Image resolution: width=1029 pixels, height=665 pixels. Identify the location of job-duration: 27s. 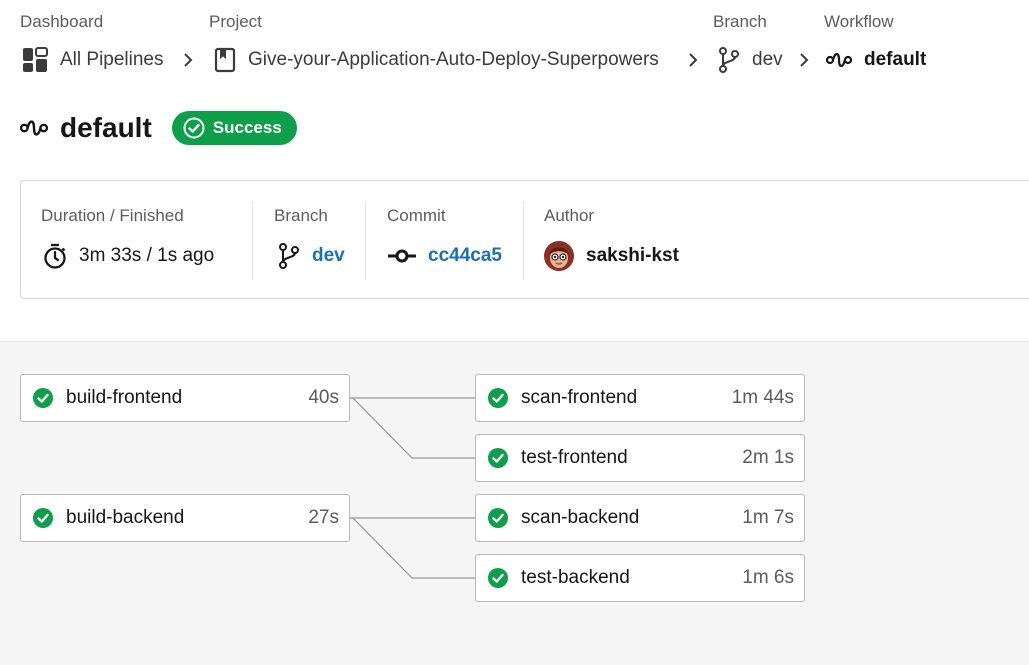
(323, 517).